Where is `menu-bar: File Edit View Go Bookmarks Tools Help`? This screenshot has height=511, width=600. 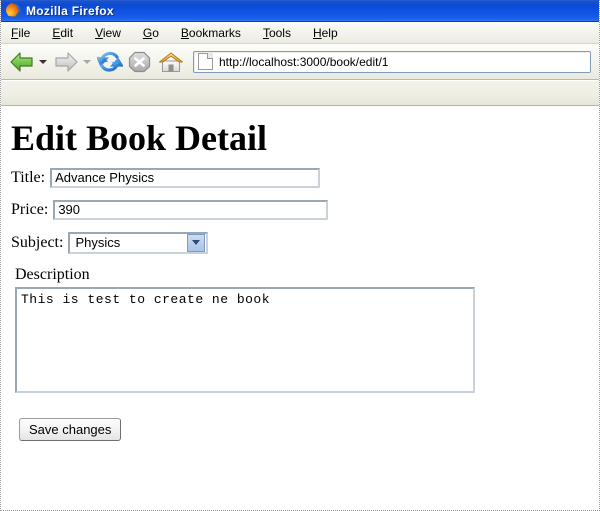
menu-bar: File Edit View Go Bookmarks Tools Help is located at coordinates (300, 33).